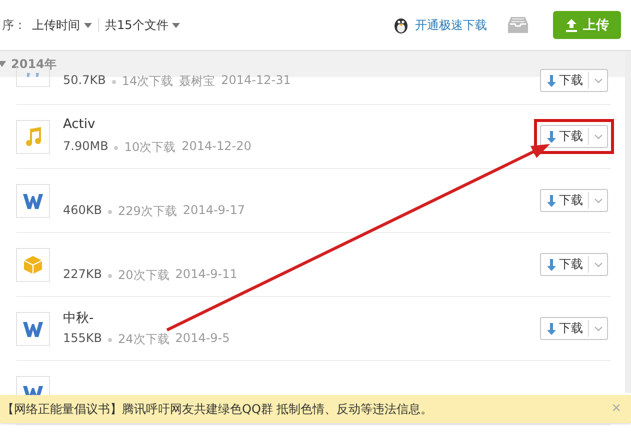 The height and width of the screenshot is (434, 631). What do you see at coordinates (571, 25) in the screenshot?
I see `upload-icon` at bounding box center [571, 25].